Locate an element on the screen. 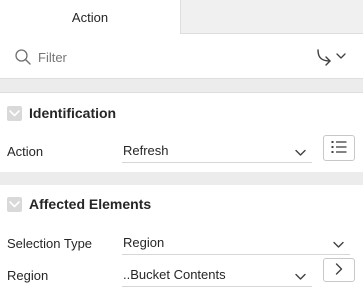 This screenshot has height=294, width=363. goto-arrow-icon is located at coordinates (330, 57).